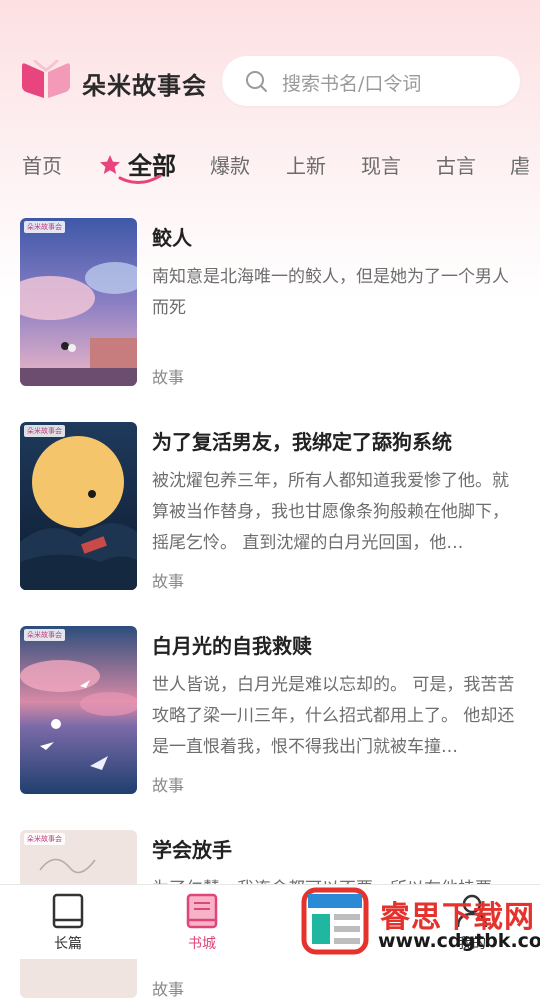  I want to click on active-tab-indicator, so click(140, 179).